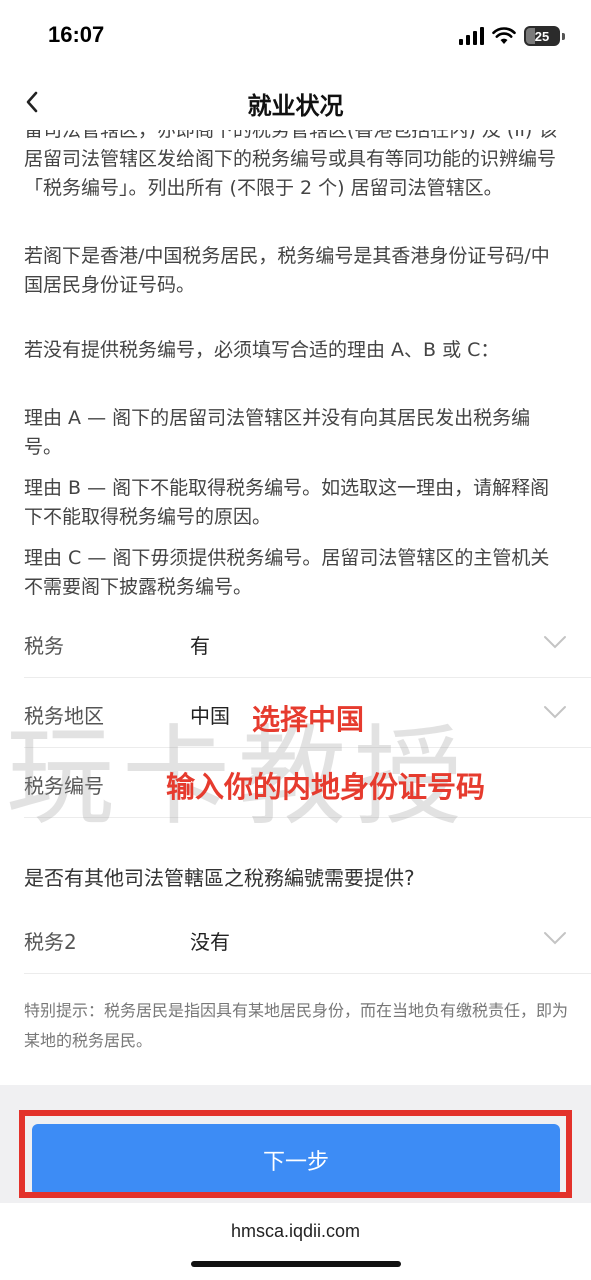 The height and width of the screenshot is (1280, 591). What do you see at coordinates (200, 646) in the screenshot?
I see `tax-value: 有` at bounding box center [200, 646].